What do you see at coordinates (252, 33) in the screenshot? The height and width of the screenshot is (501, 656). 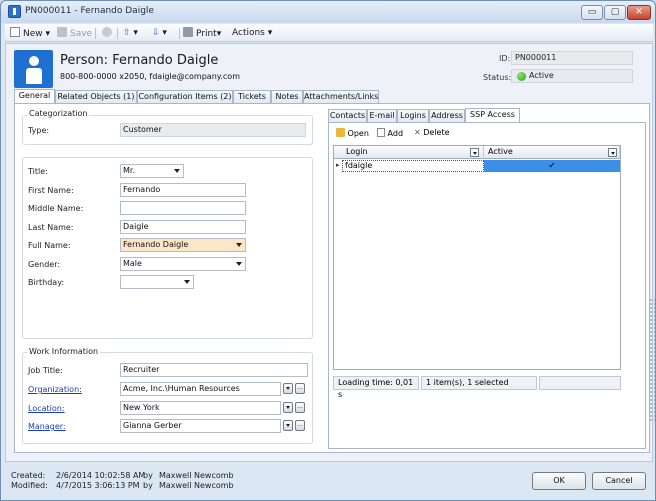 I see `actions-button: Actions ▾` at bounding box center [252, 33].